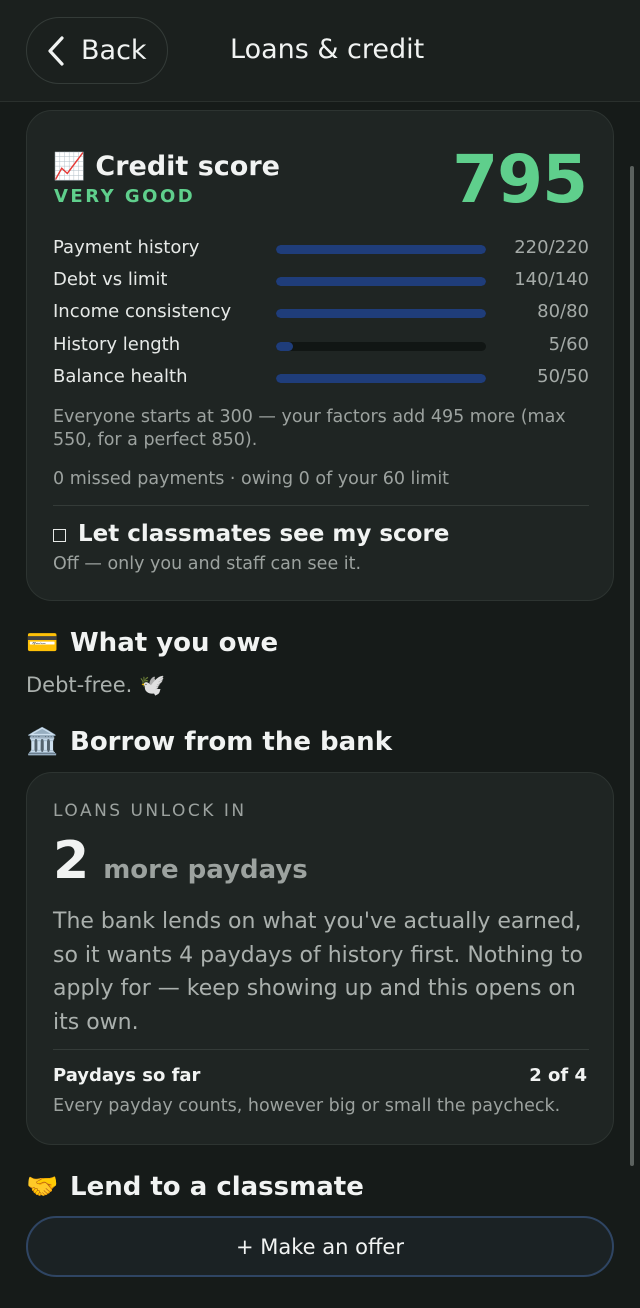 The width and height of the screenshot is (640, 1308). I want to click on factor-name: Income consistency, so click(142, 311).